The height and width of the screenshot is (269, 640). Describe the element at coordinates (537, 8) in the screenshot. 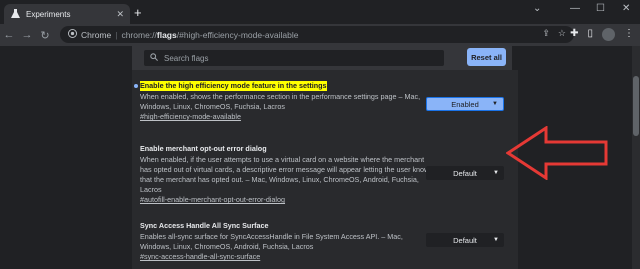

I see `tab-search-icon: ⌄` at that location.